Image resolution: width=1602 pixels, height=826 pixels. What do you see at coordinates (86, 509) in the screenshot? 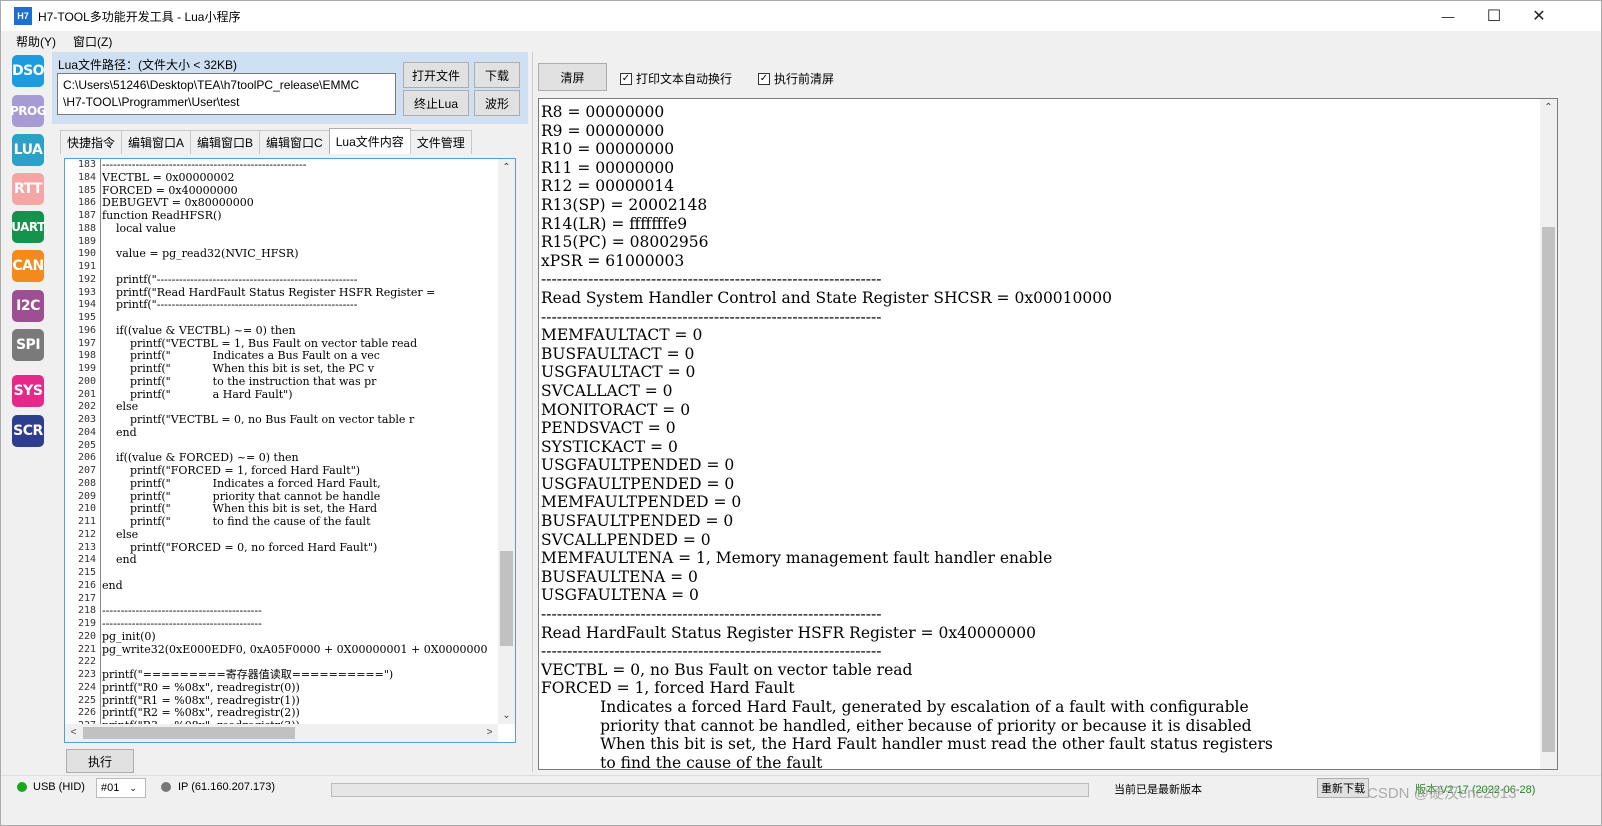
I see `line-number: 210` at bounding box center [86, 509].